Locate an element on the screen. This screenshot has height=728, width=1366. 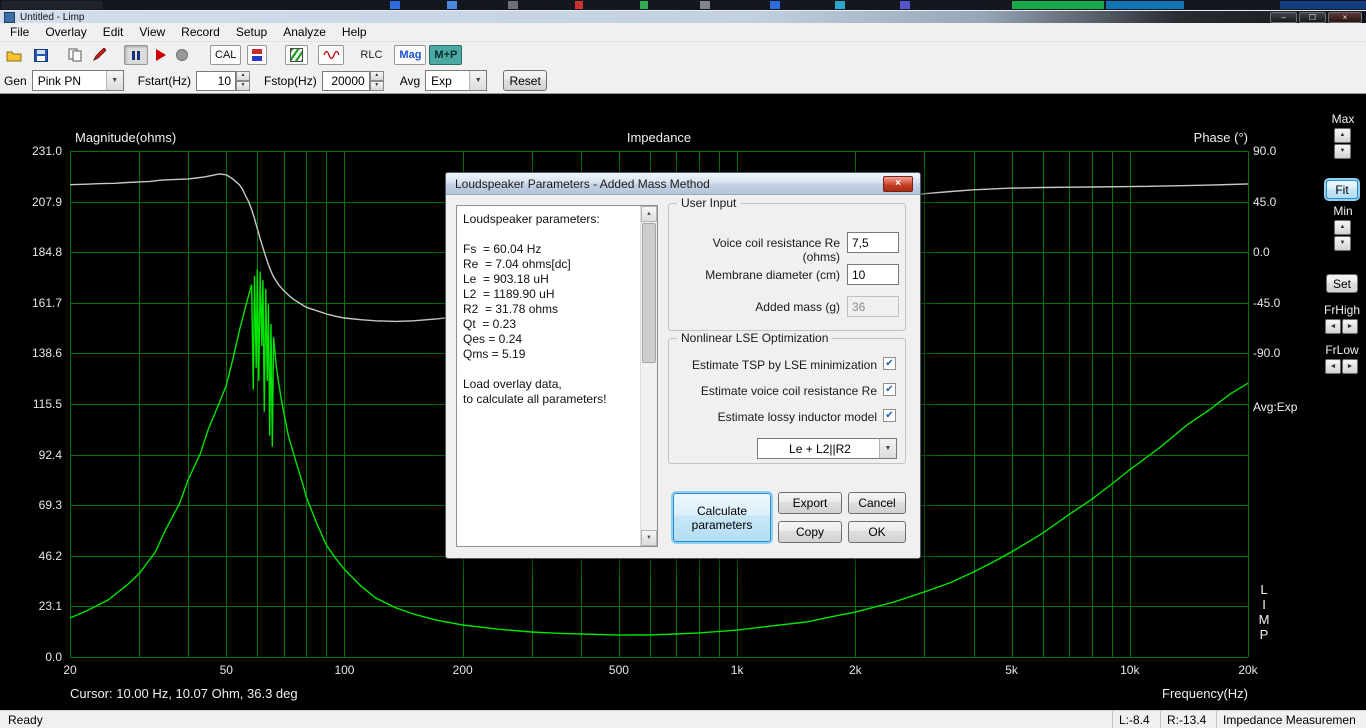
menu-edit: Edit is located at coordinates (113, 32).